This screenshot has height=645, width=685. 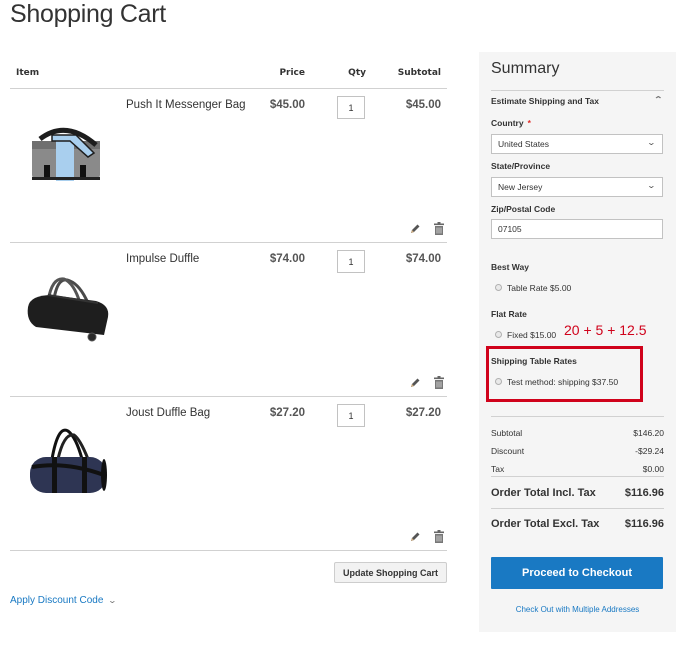 What do you see at coordinates (529, 123) in the screenshot?
I see `required-marker: *` at bounding box center [529, 123].